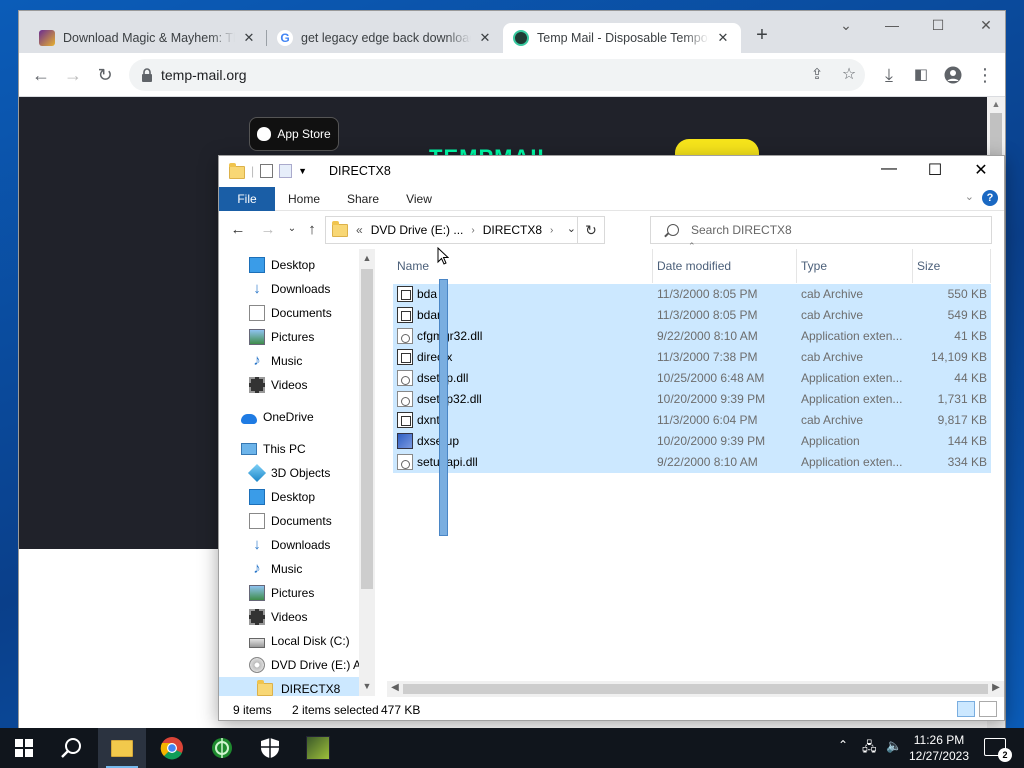  What do you see at coordinates (222, 748) in the screenshot?
I see `xbox-taskbar-button` at bounding box center [222, 748].